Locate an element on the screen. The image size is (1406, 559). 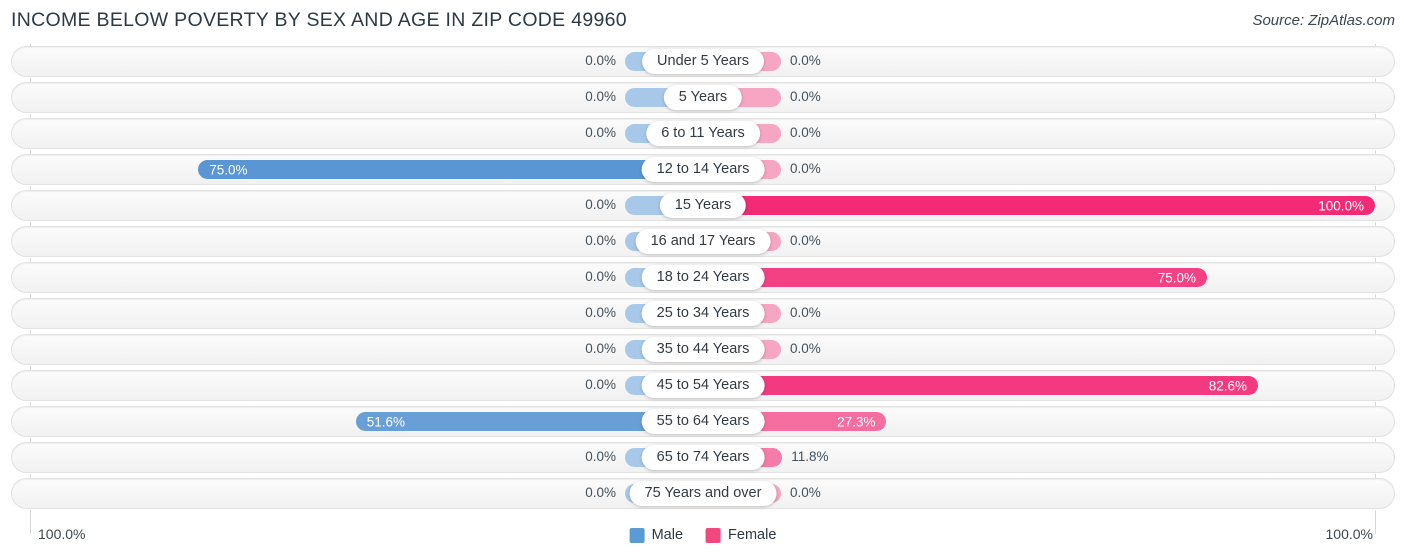
legend-item-female: Female is located at coordinates (741, 535).